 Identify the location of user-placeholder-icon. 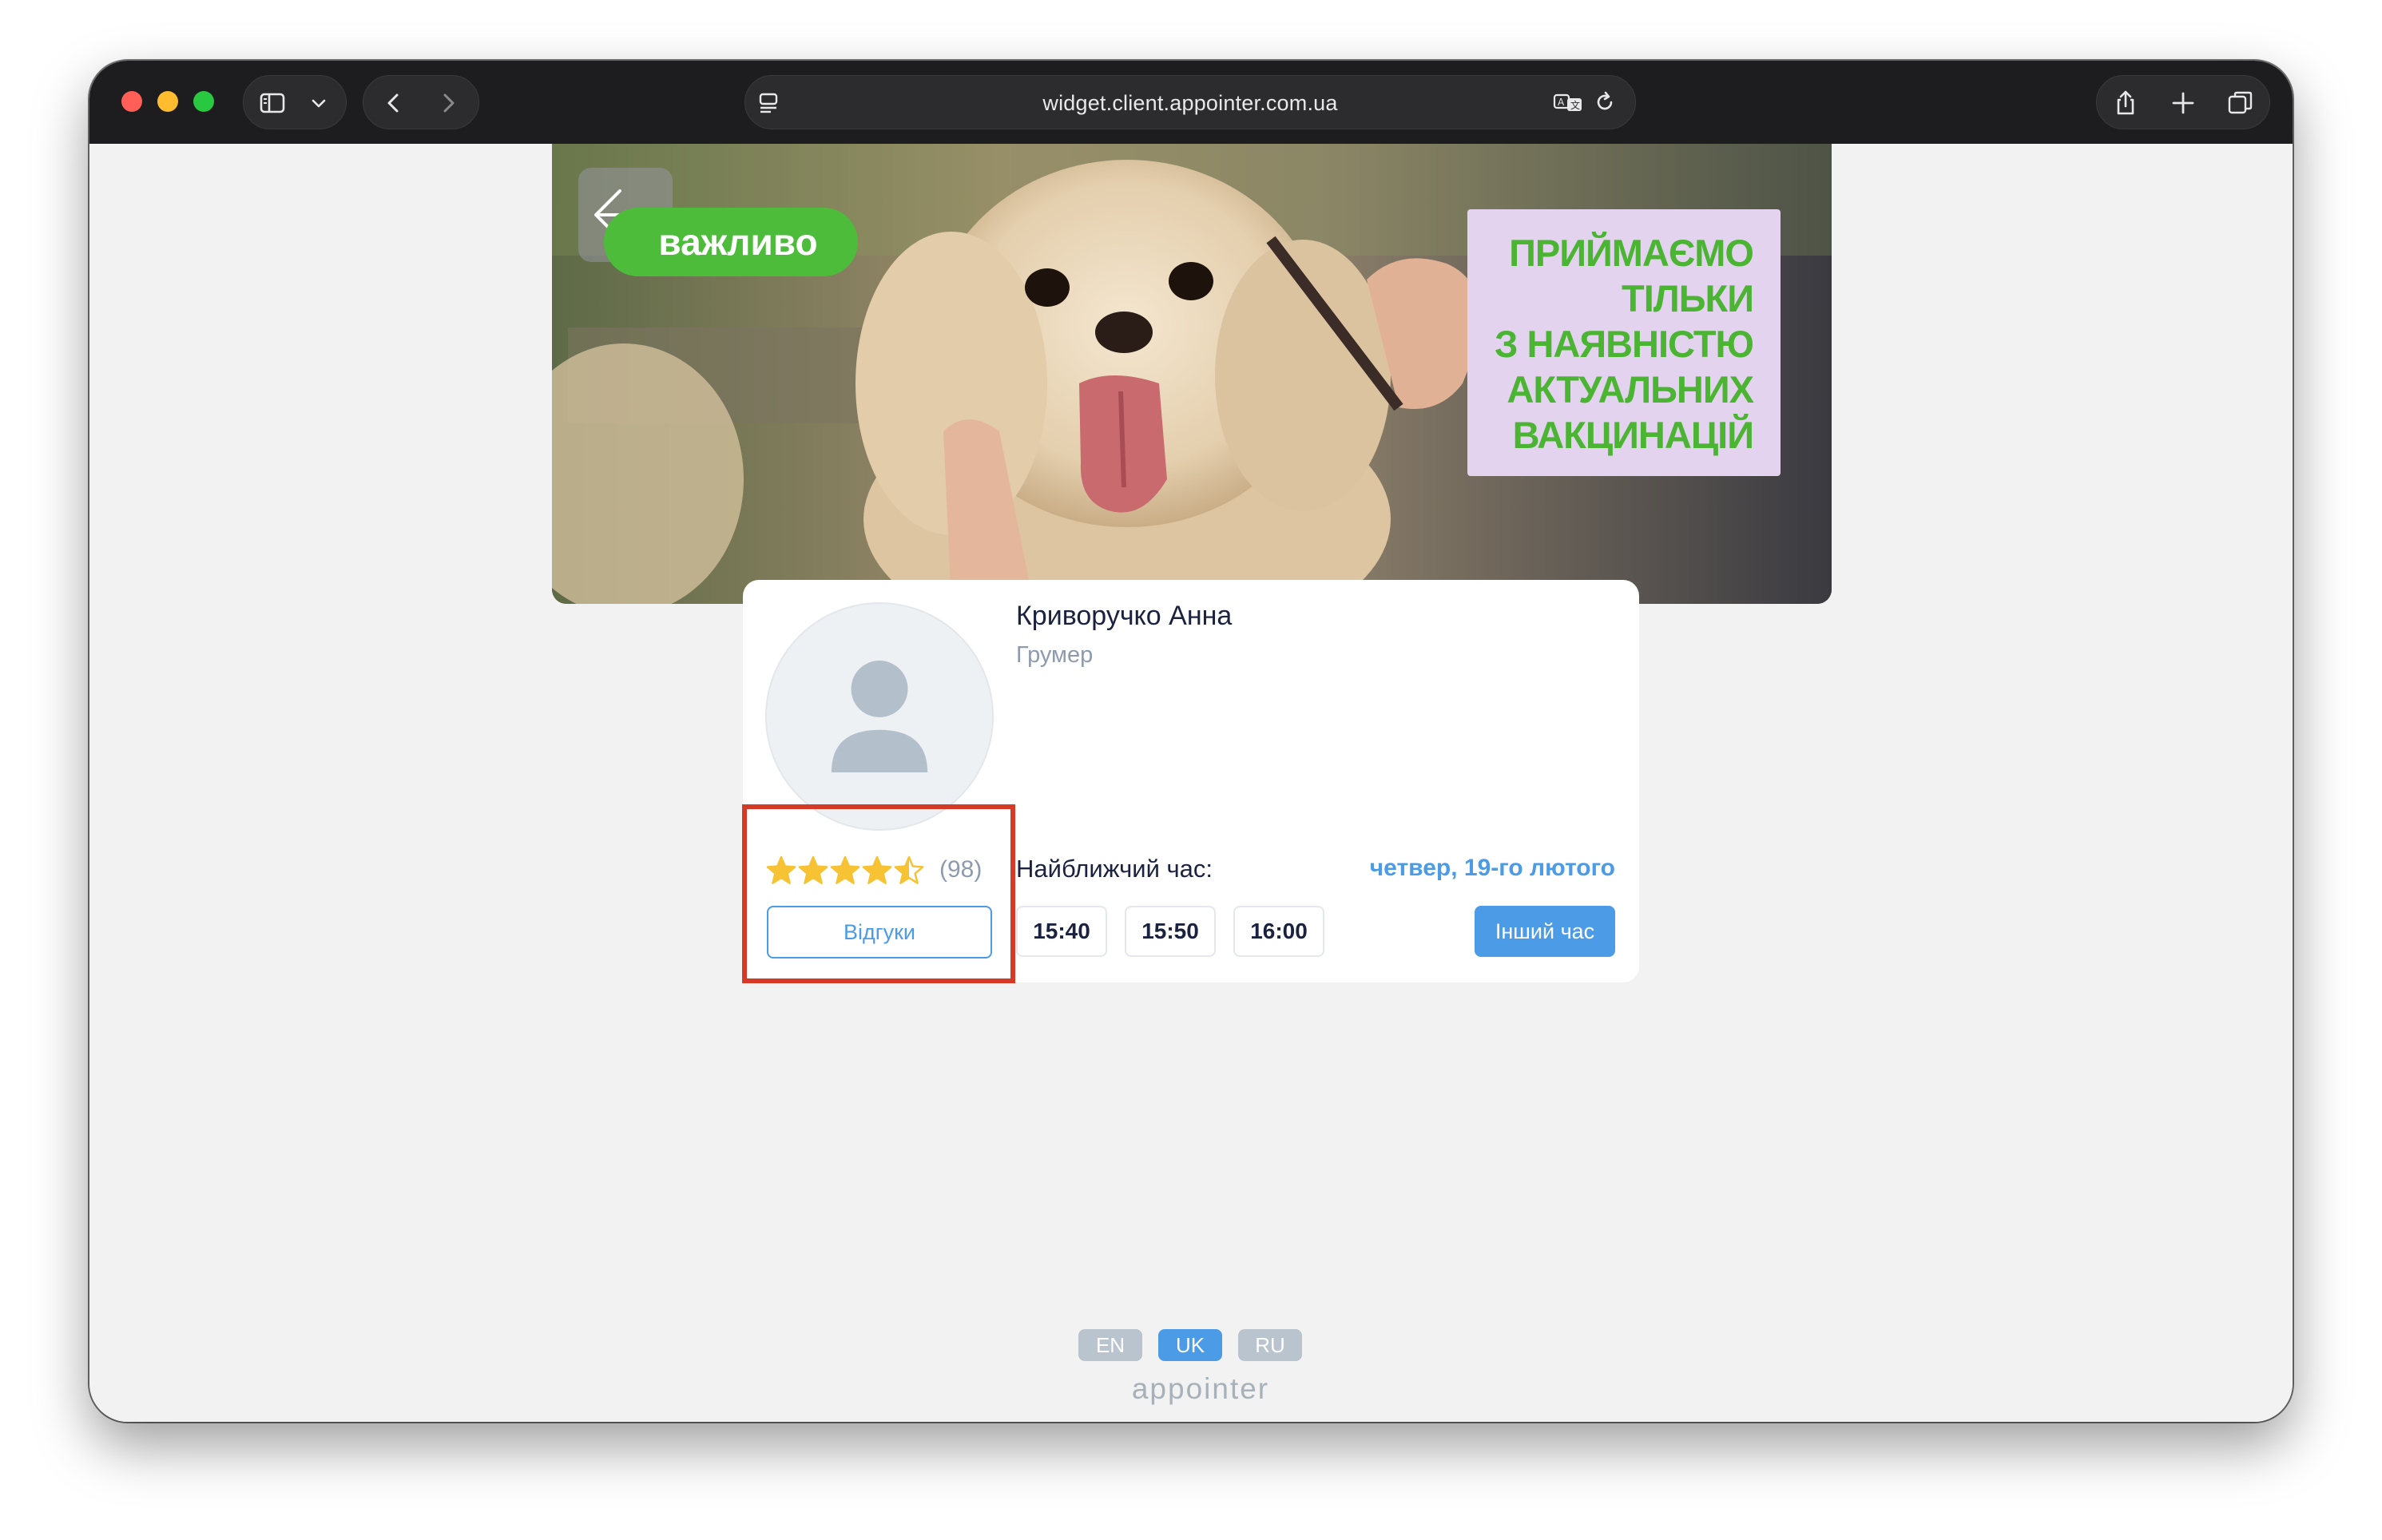
(879, 716).